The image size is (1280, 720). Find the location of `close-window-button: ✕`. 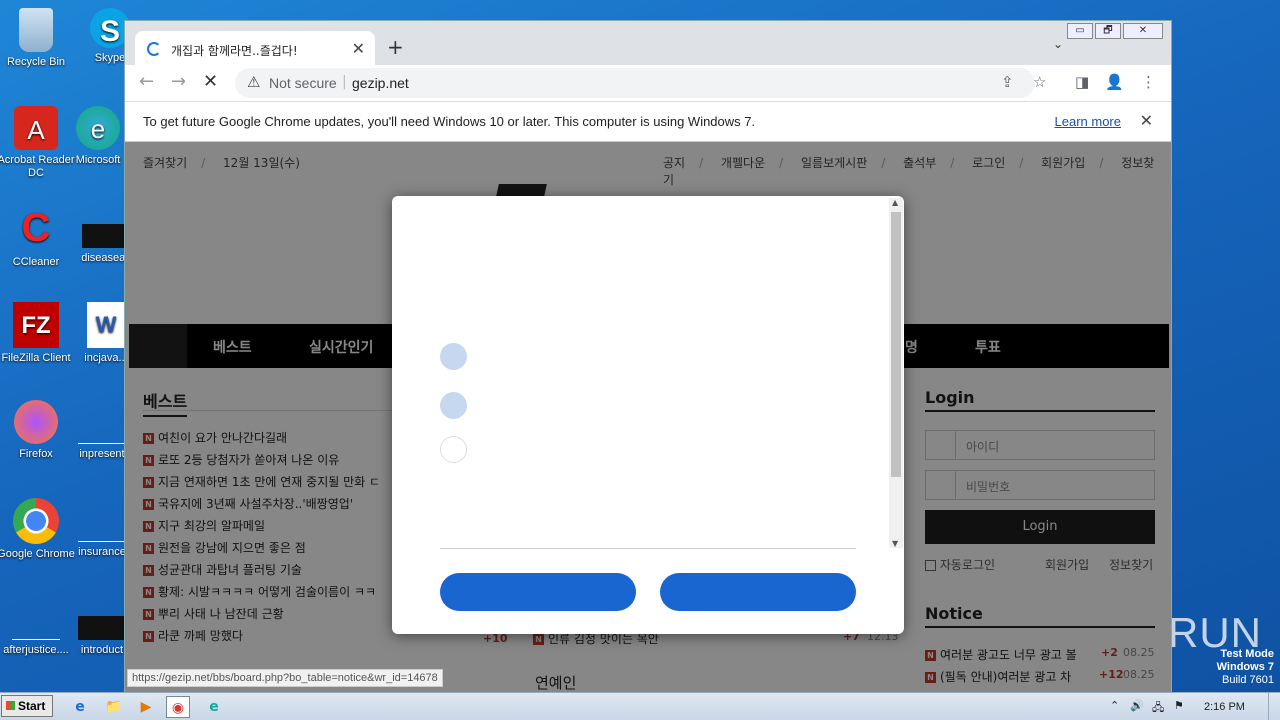

close-window-button: ✕ is located at coordinates (1143, 31).